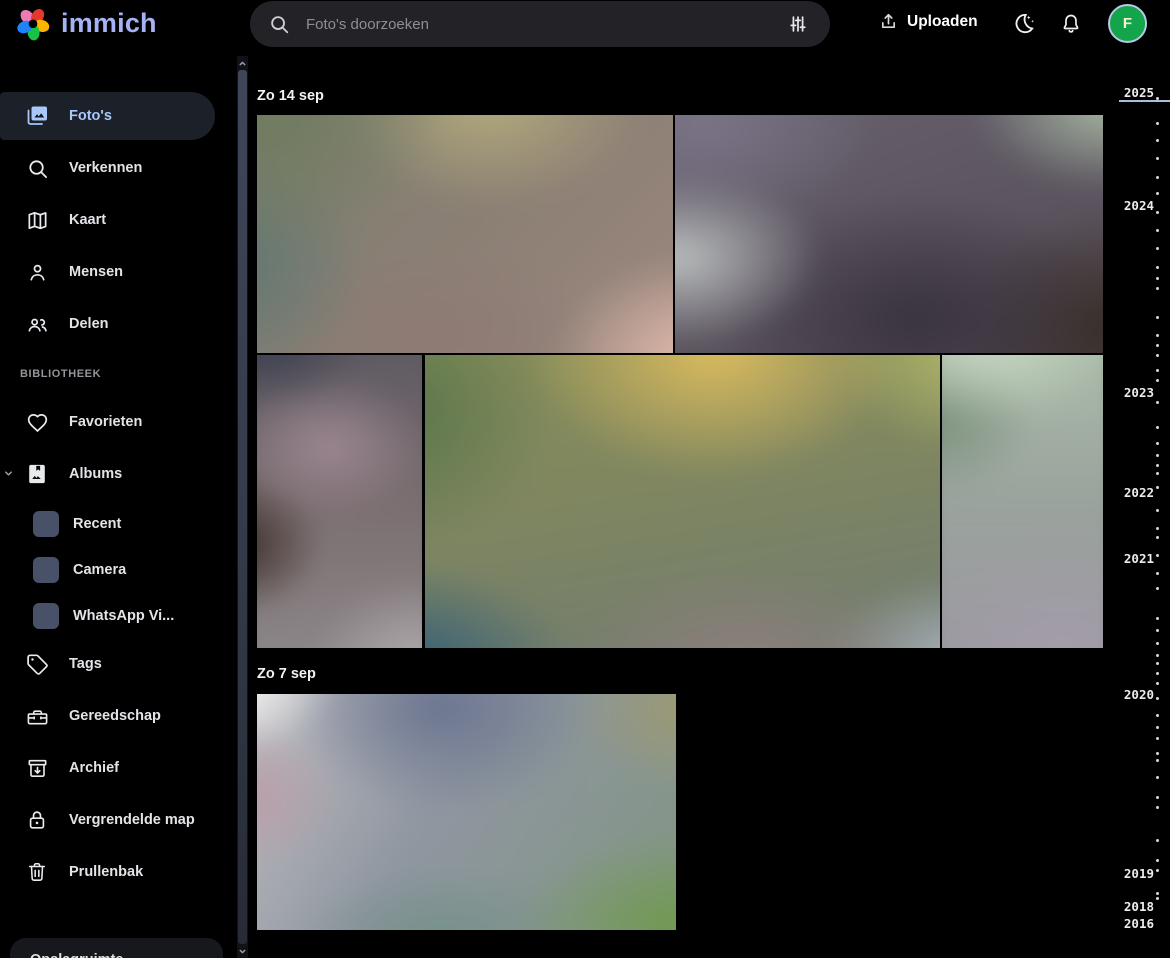  I want to click on sidebar-item-favorites: Favorieten, so click(107, 422).